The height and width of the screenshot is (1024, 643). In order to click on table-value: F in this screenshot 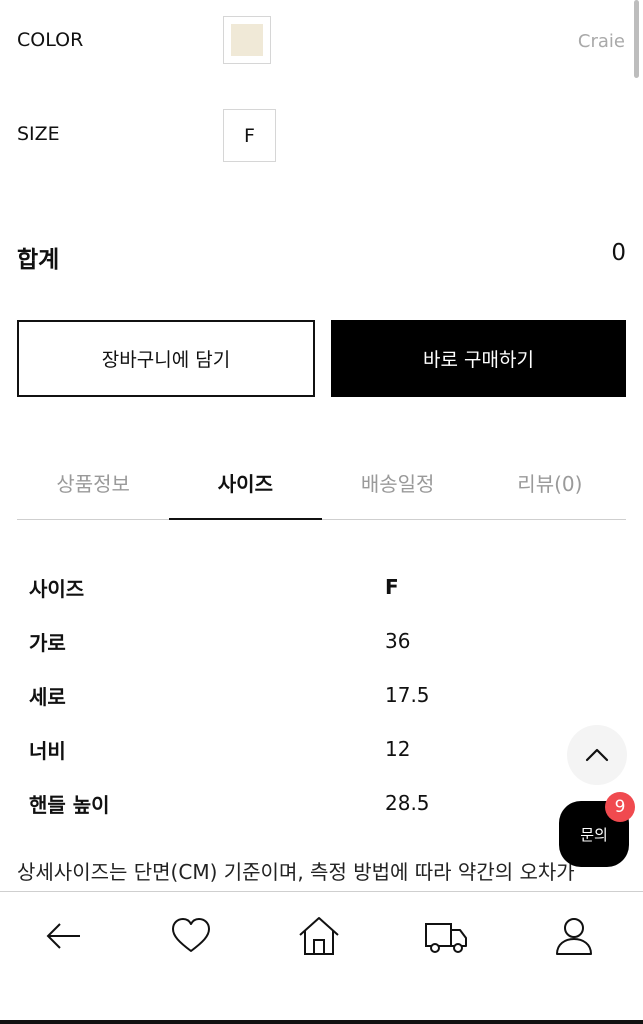, I will do `click(392, 587)`.